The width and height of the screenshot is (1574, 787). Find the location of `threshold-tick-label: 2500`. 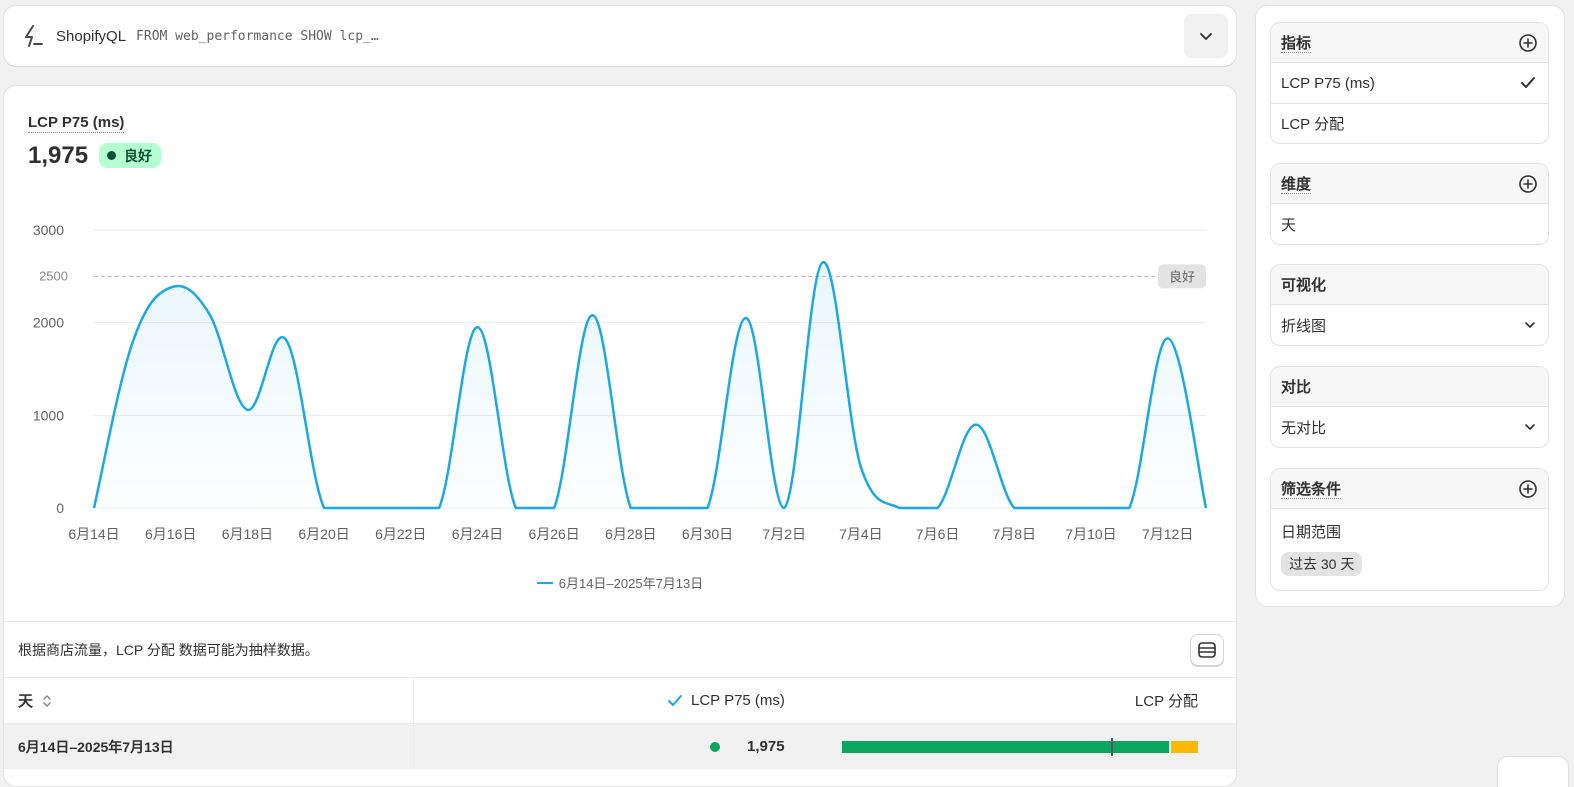

threshold-tick-label: 2500 is located at coordinates (53, 275).